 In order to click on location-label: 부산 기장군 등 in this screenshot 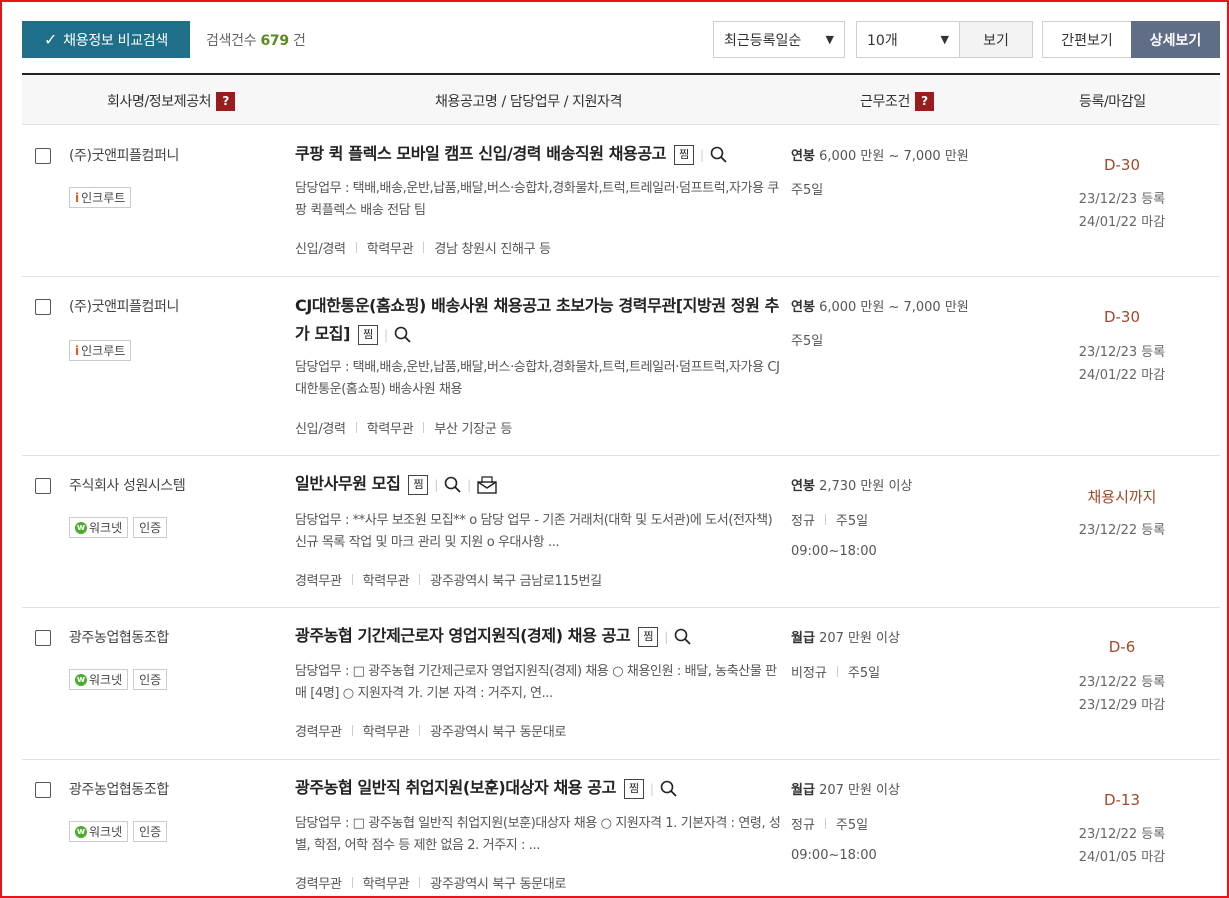, I will do `click(473, 429)`.